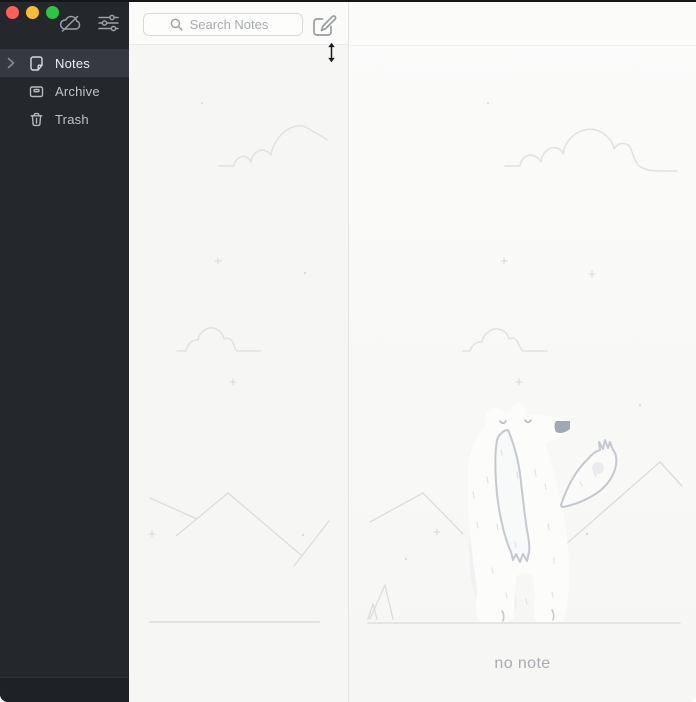 The height and width of the screenshot is (702, 696). What do you see at coordinates (36, 119) in the screenshot?
I see `trash-icon` at bounding box center [36, 119].